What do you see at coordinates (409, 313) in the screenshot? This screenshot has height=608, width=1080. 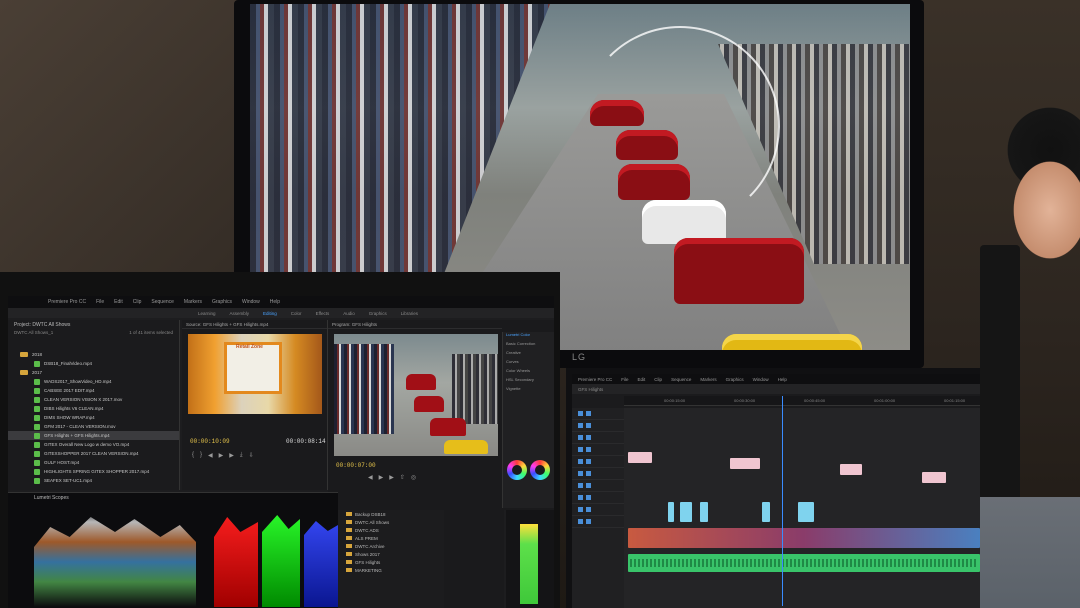 I see `tab-libraries: Libraries` at bounding box center [409, 313].